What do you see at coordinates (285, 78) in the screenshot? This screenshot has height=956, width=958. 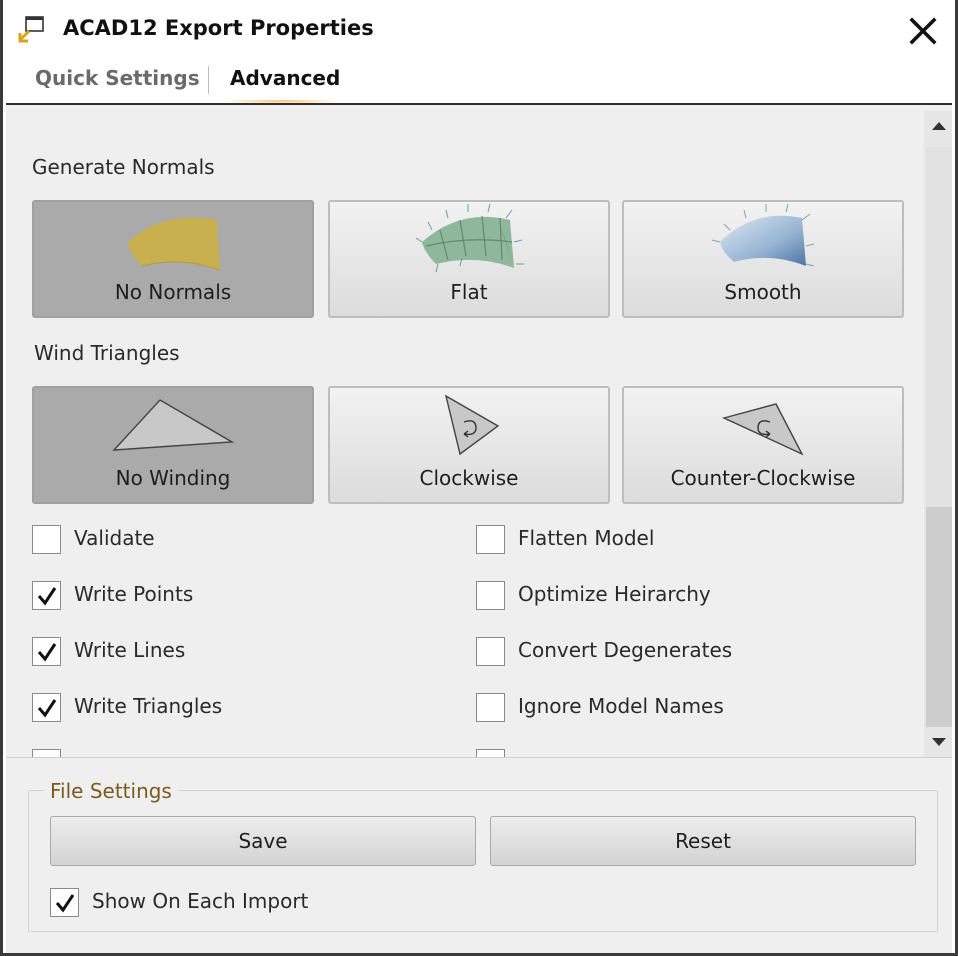 I see `tab-advanced: Advanced` at bounding box center [285, 78].